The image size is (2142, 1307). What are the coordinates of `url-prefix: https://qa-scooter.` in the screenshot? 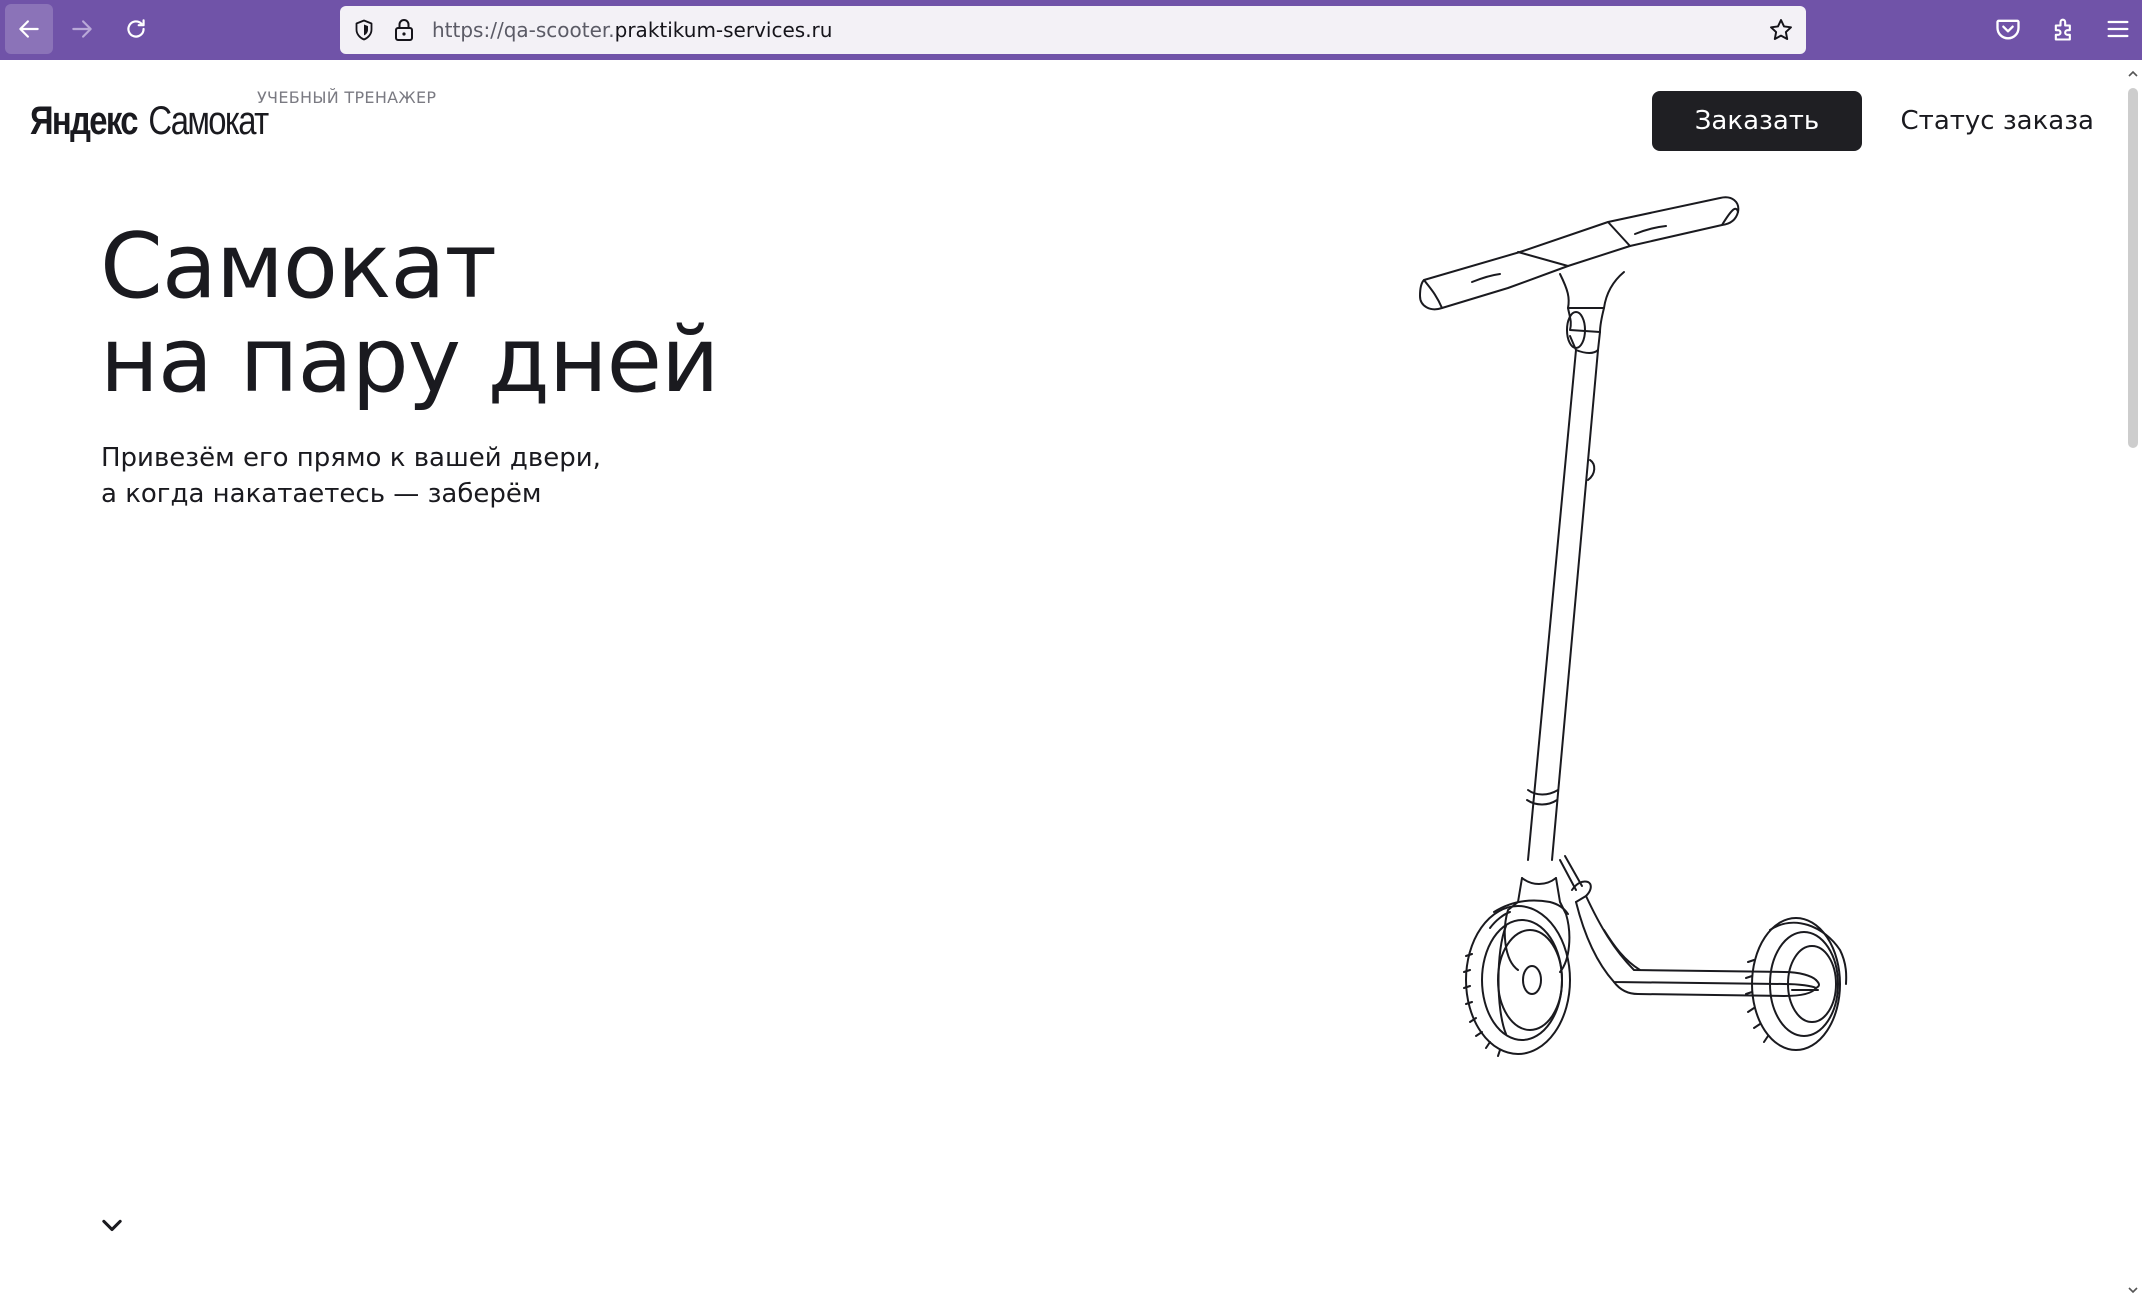 It's located at (523, 30).